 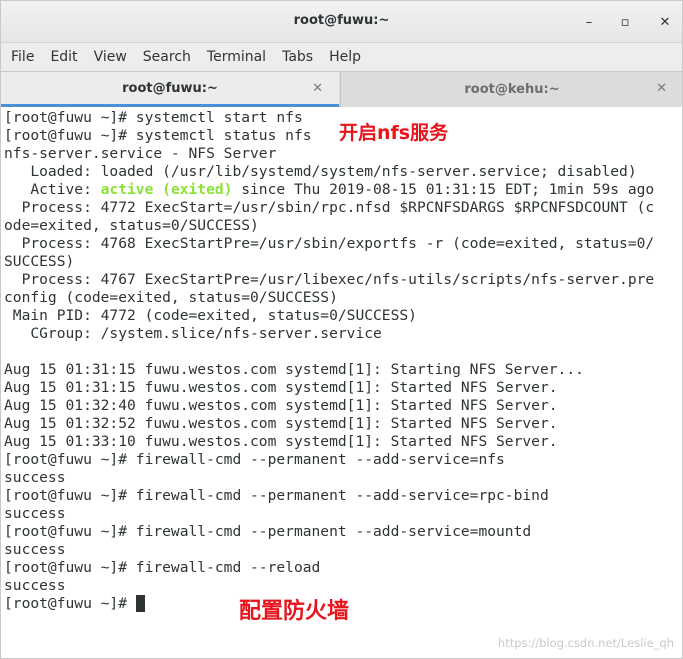 I want to click on menu-help: Help, so click(x=345, y=57).